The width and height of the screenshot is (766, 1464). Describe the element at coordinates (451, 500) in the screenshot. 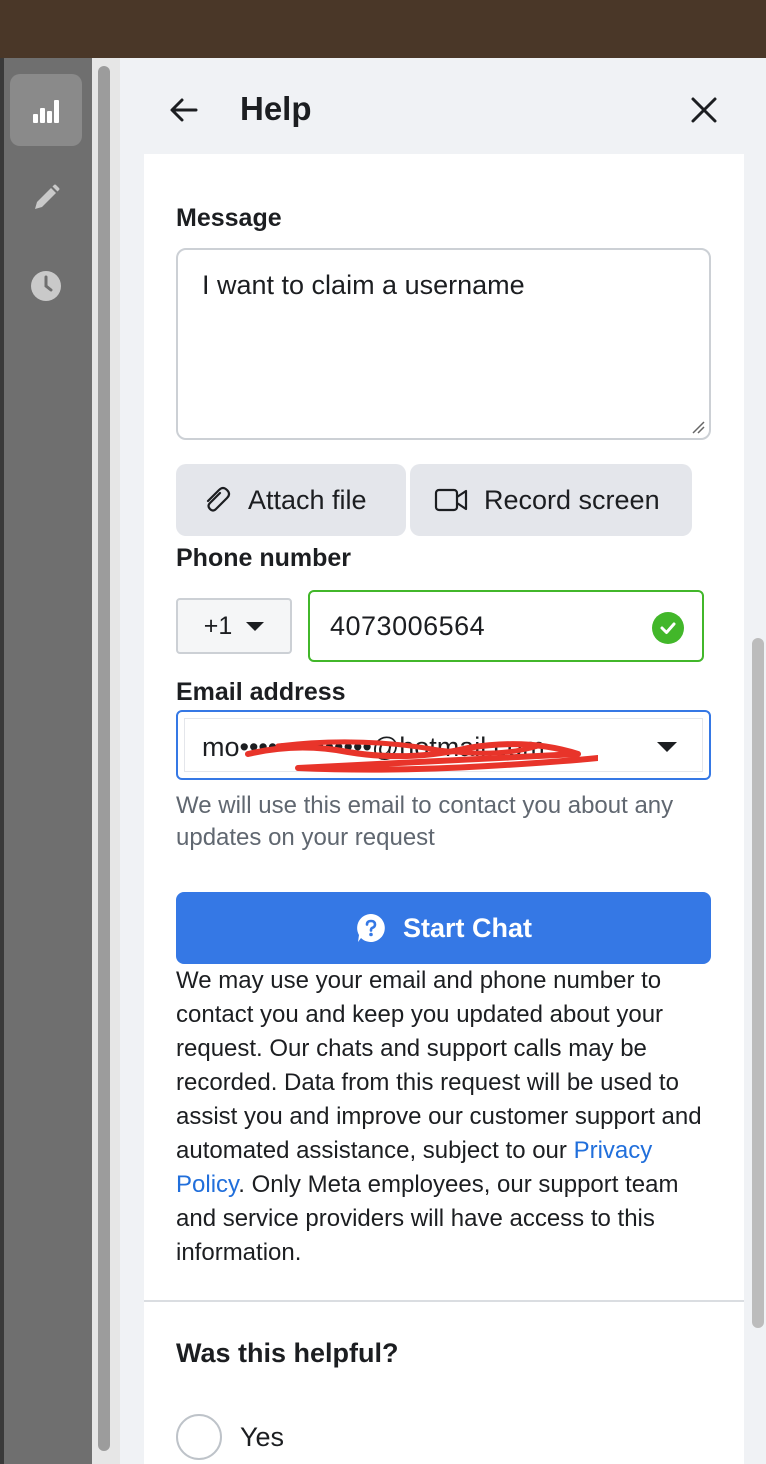

I see `video-camera-icon` at that location.